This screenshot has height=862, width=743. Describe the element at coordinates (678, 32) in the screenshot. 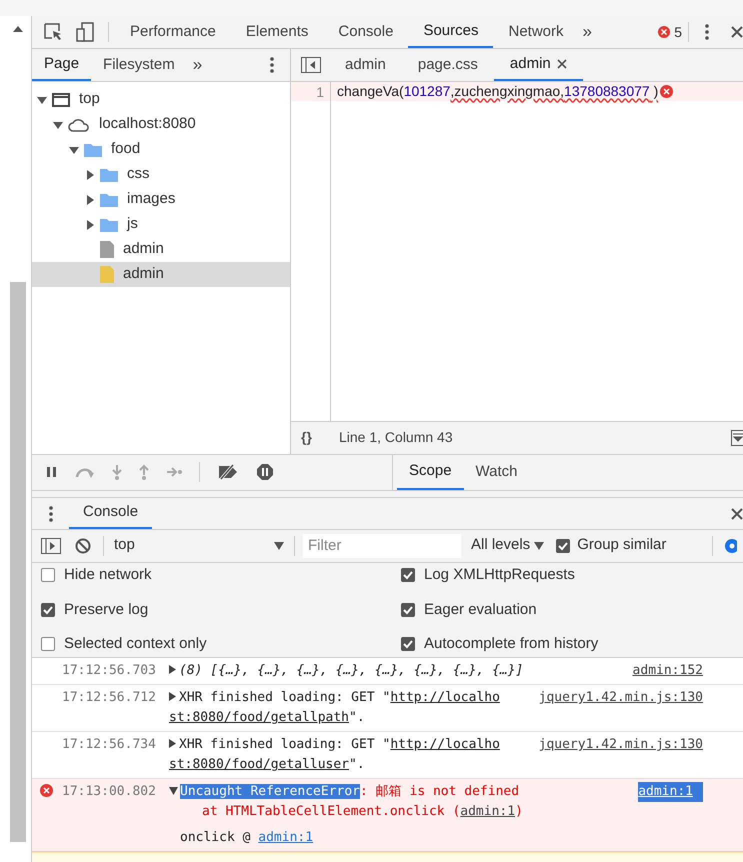

I see `error-count: 5` at that location.